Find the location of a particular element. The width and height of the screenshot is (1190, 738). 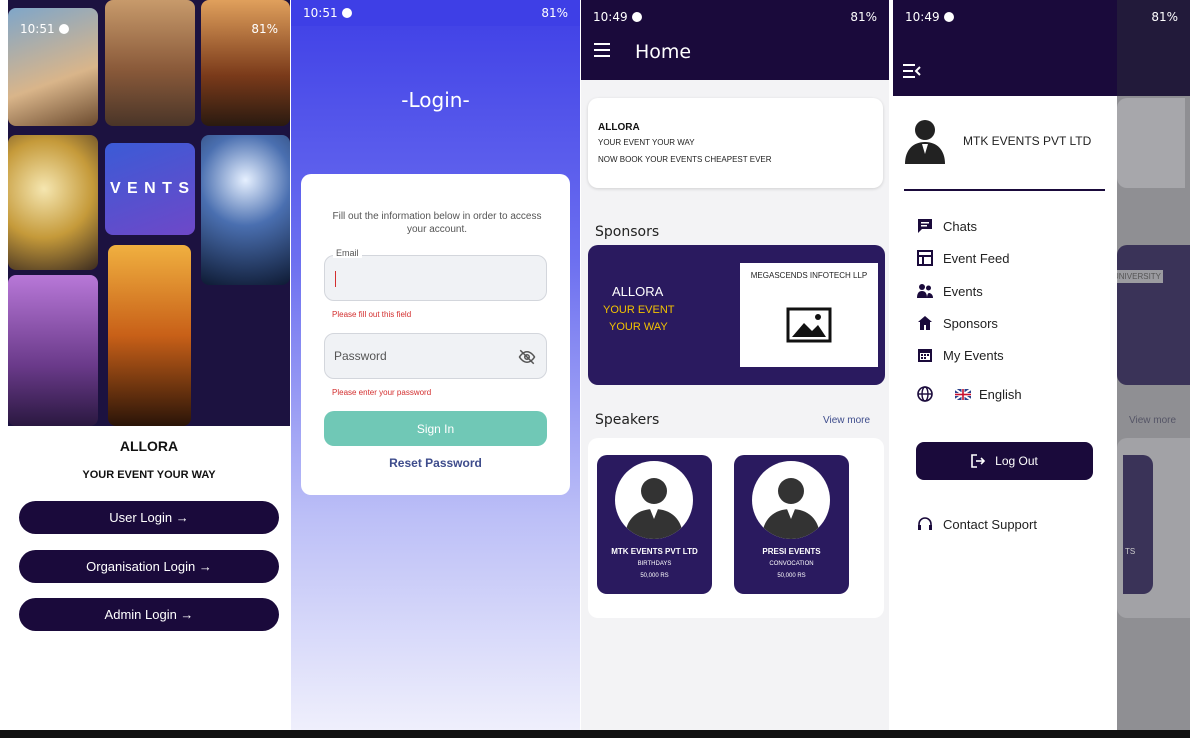

menu-item-event-feed: Event Feed is located at coordinates (963, 258).